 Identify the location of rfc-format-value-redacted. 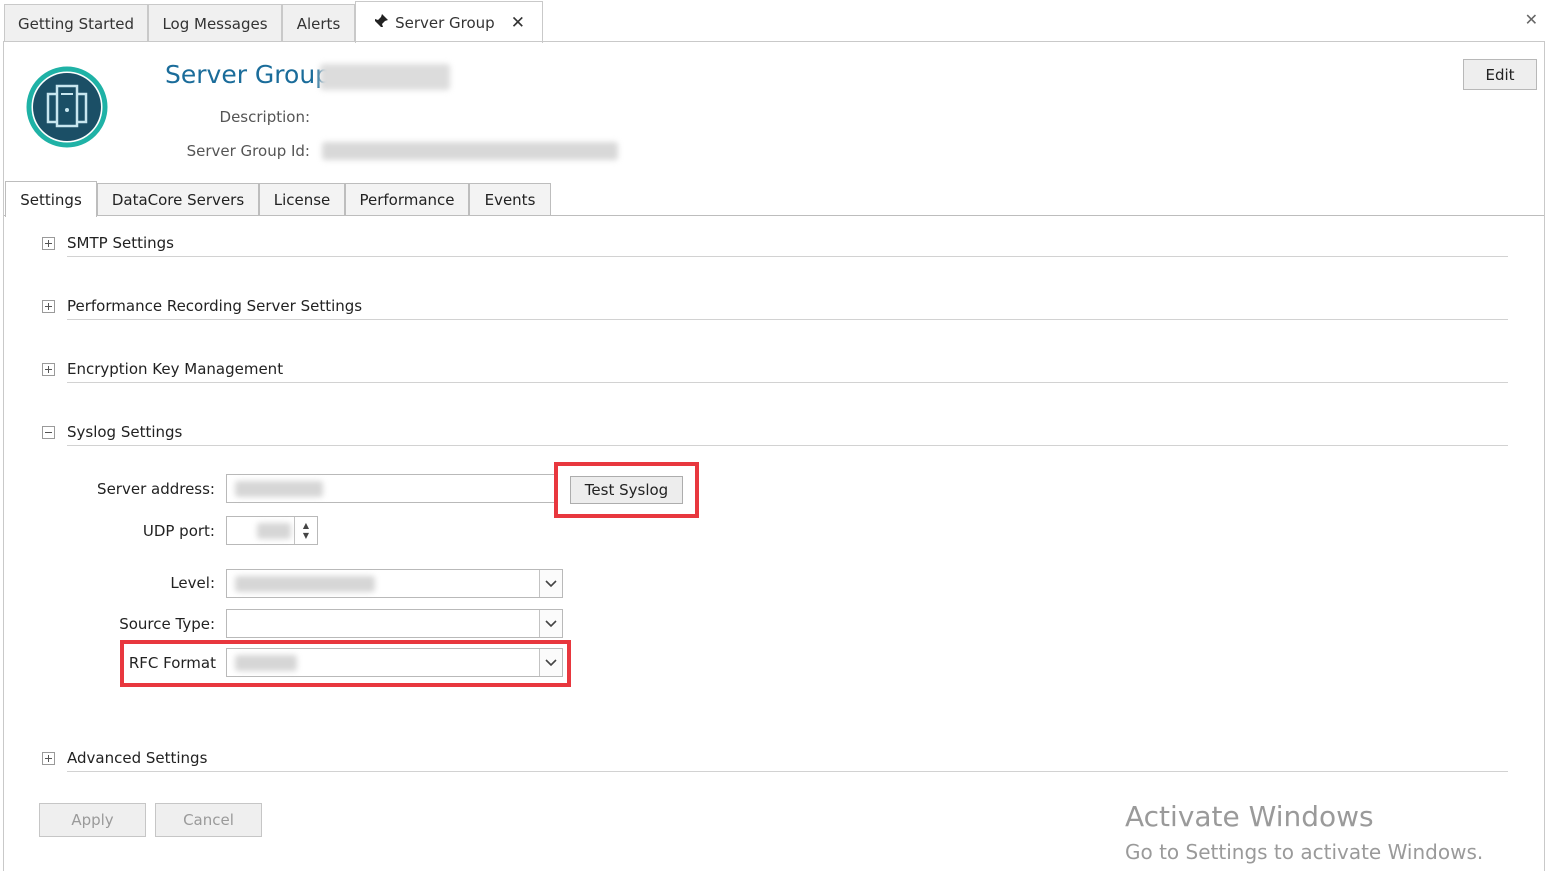
(266, 663).